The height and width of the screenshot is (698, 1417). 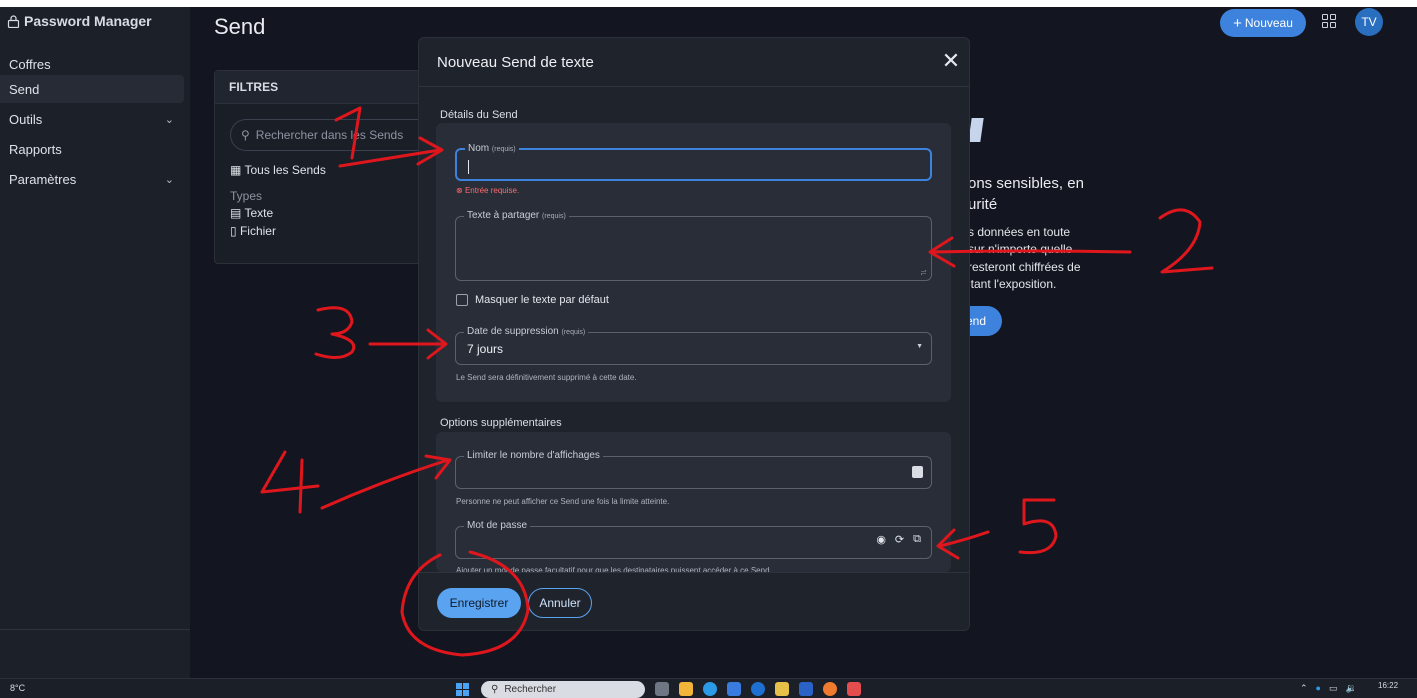 I want to click on hide-text-checkbox-label: Masquer le texte par défaut, so click(x=542, y=300).